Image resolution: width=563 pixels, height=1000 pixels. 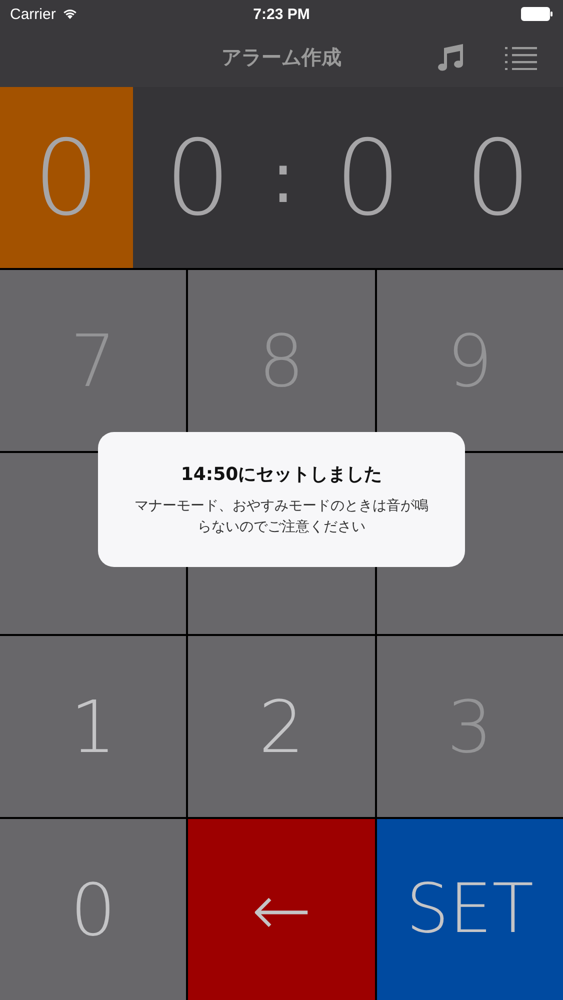 I want to click on digit-key: 0, so click(x=93, y=909).